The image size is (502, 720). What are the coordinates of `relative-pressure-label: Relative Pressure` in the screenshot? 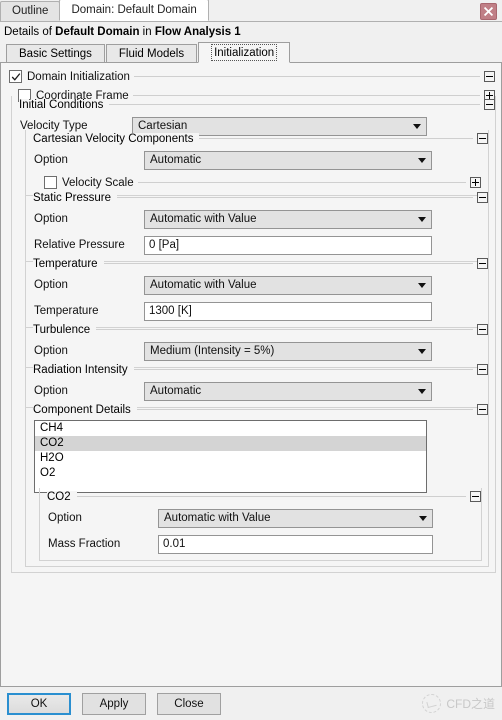 It's located at (79, 245).